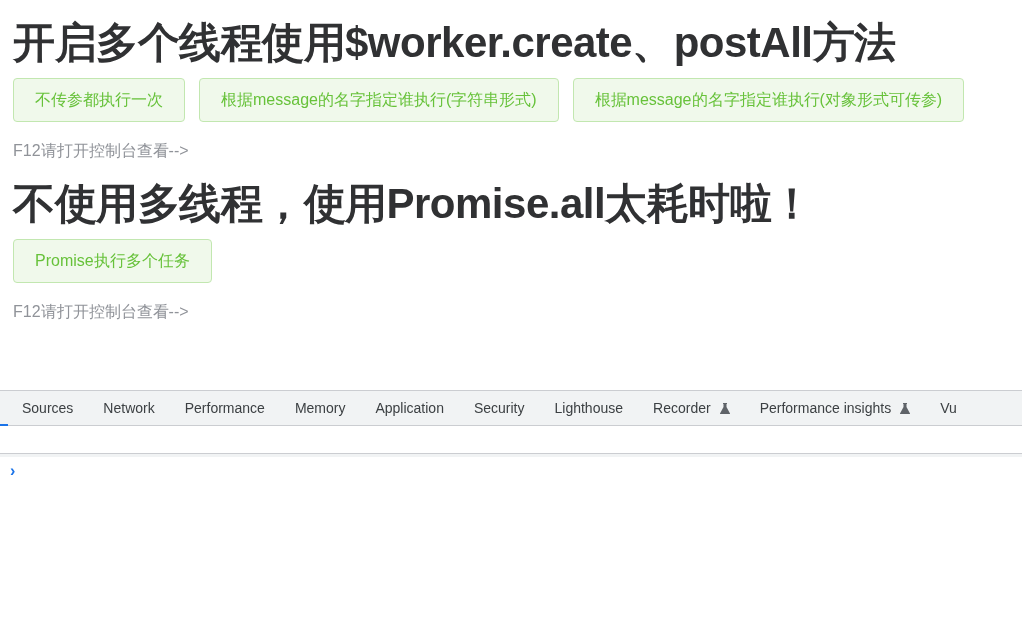  I want to click on devtools-tab: Security, so click(506, 408).